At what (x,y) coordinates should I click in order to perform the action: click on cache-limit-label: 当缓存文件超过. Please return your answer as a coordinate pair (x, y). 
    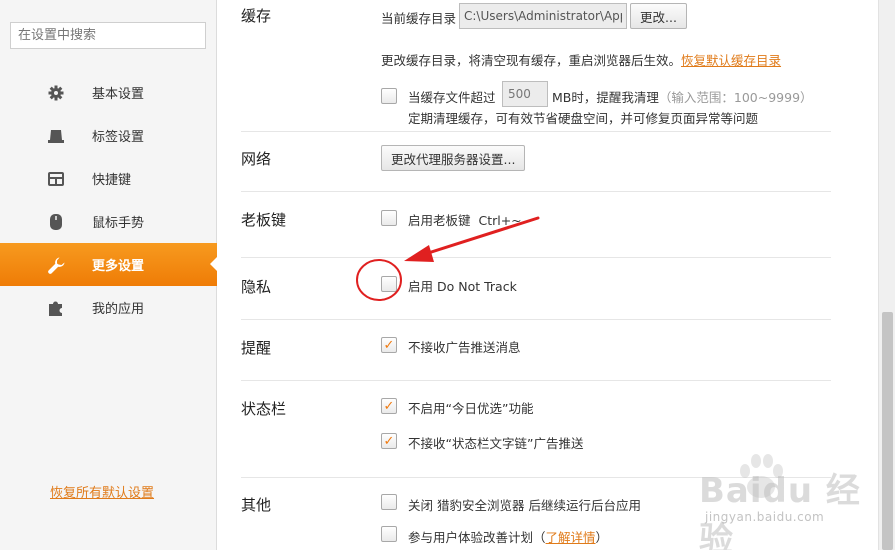
    Looking at the image, I should click on (452, 97).